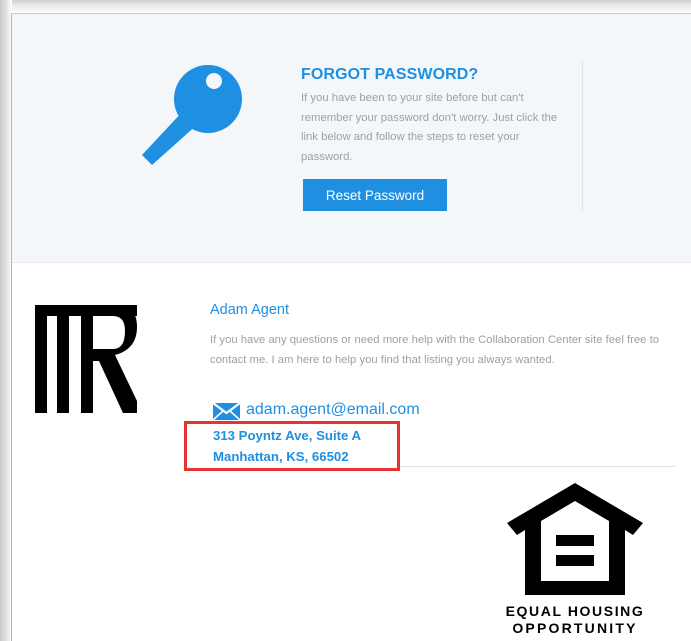 This screenshot has width=691, height=641. What do you see at coordinates (351, 262) in the screenshot?
I see `panel-divider` at bounding box center [351, 262].